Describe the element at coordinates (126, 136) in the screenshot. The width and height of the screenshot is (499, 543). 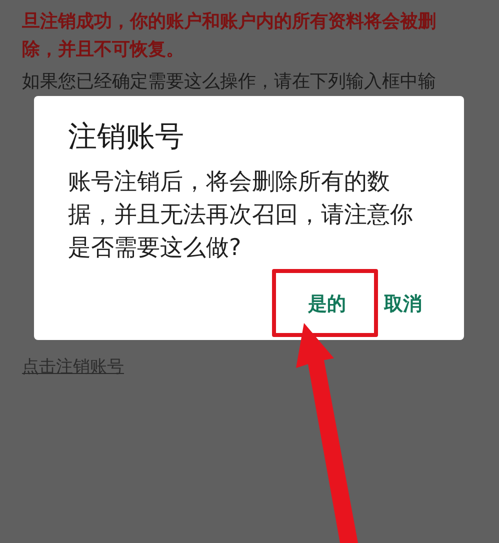
I see `dialog-title: 注销账号` at that location.